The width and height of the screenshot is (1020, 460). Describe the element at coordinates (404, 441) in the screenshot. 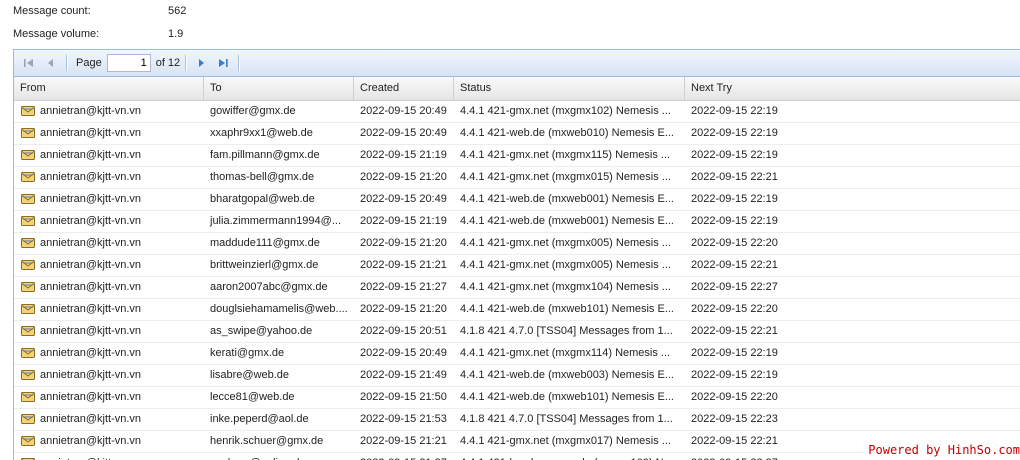

I see `cell-created: 2022-09-15 21:21` at that location.